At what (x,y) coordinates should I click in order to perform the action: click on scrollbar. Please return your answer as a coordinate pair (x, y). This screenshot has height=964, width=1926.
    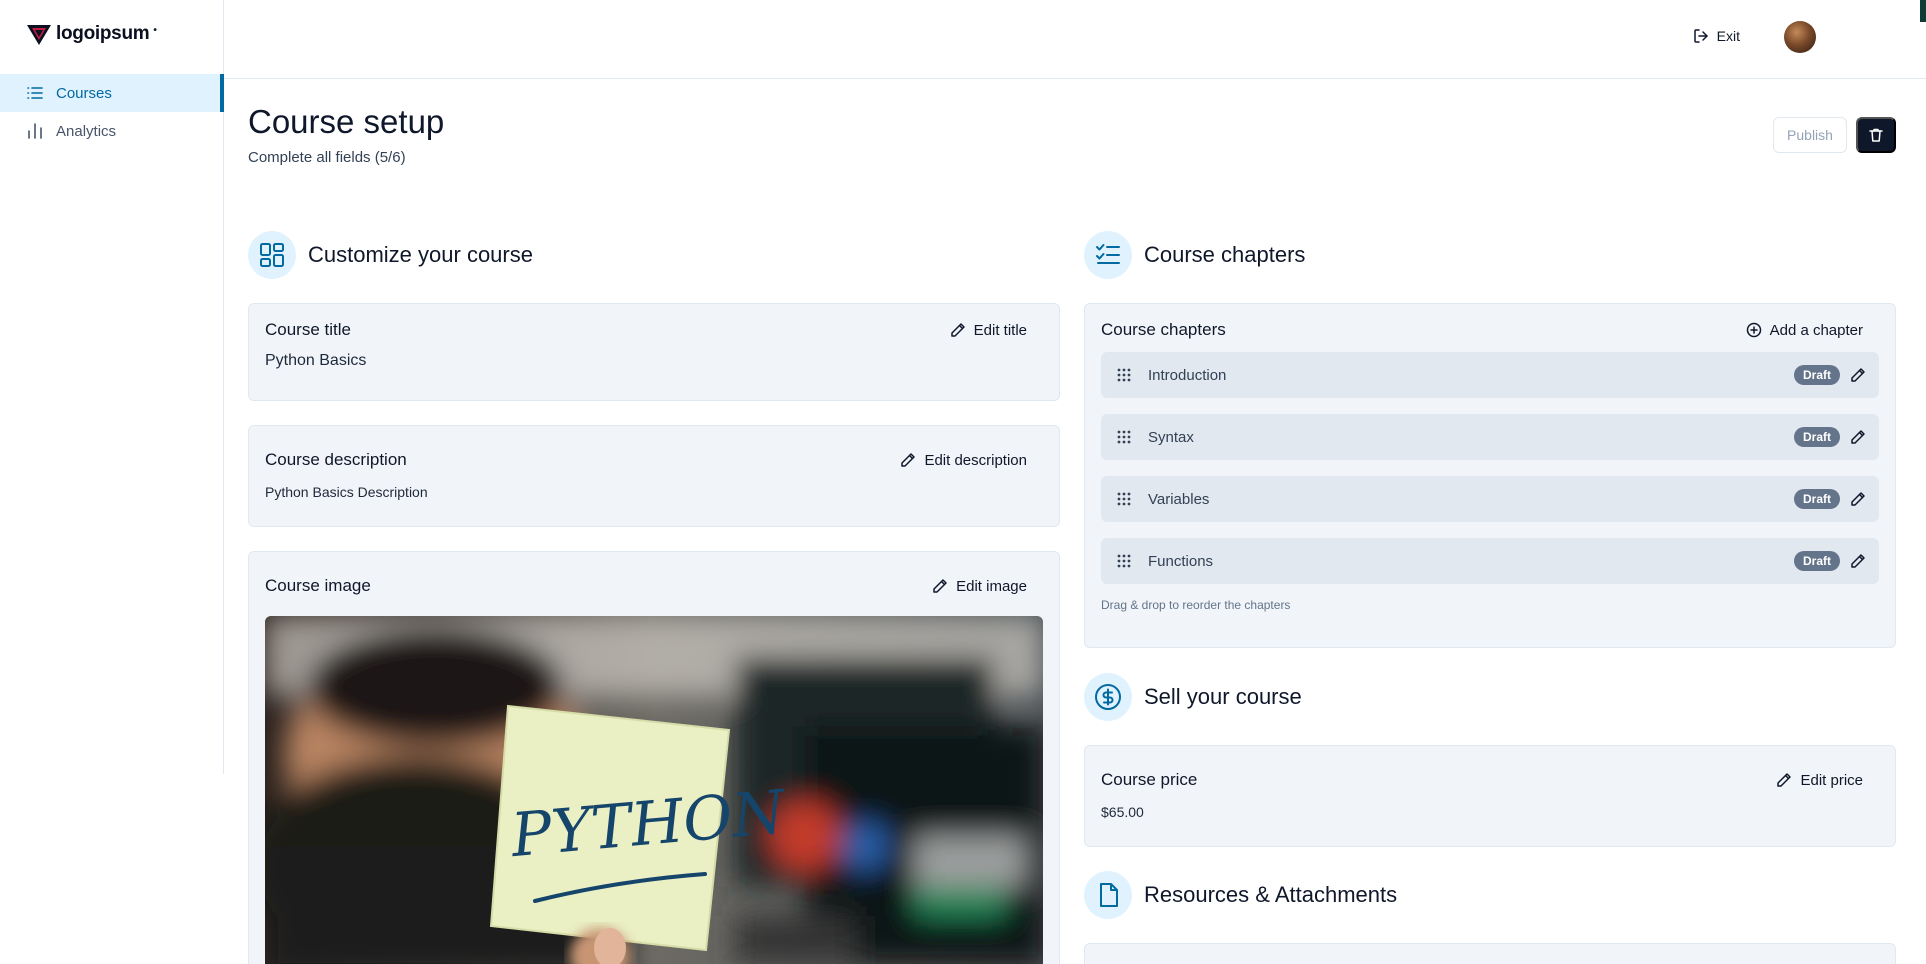
    Looking at the image, I should click on (1923, 11).